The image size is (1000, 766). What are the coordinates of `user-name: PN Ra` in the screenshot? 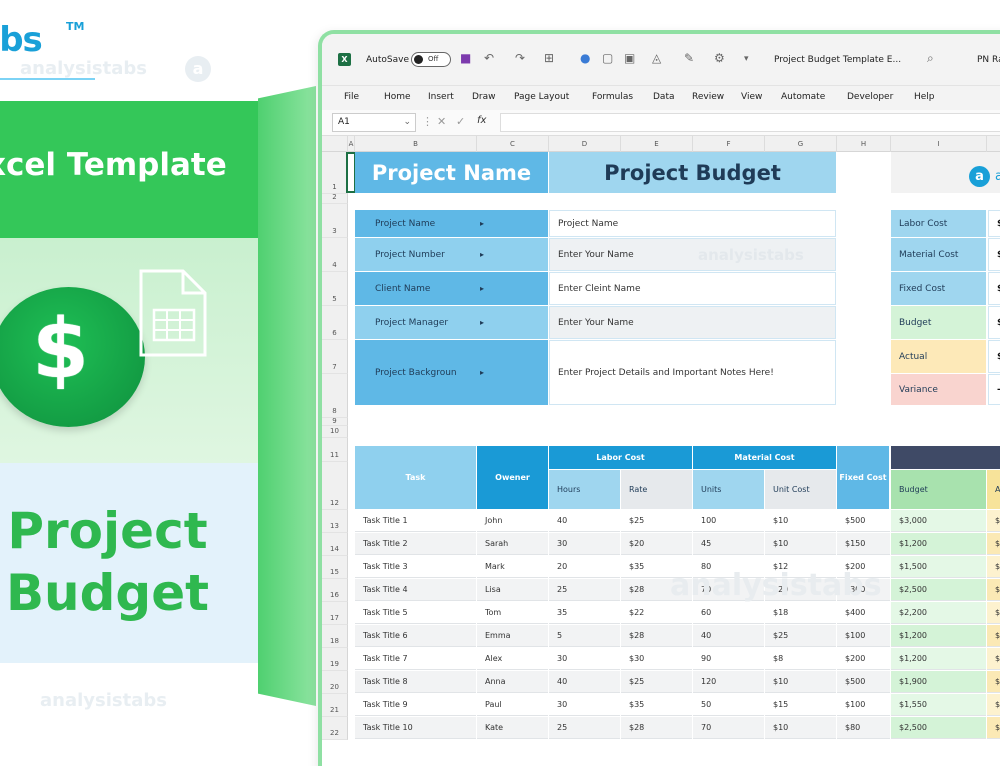 It's located at (988, 60).